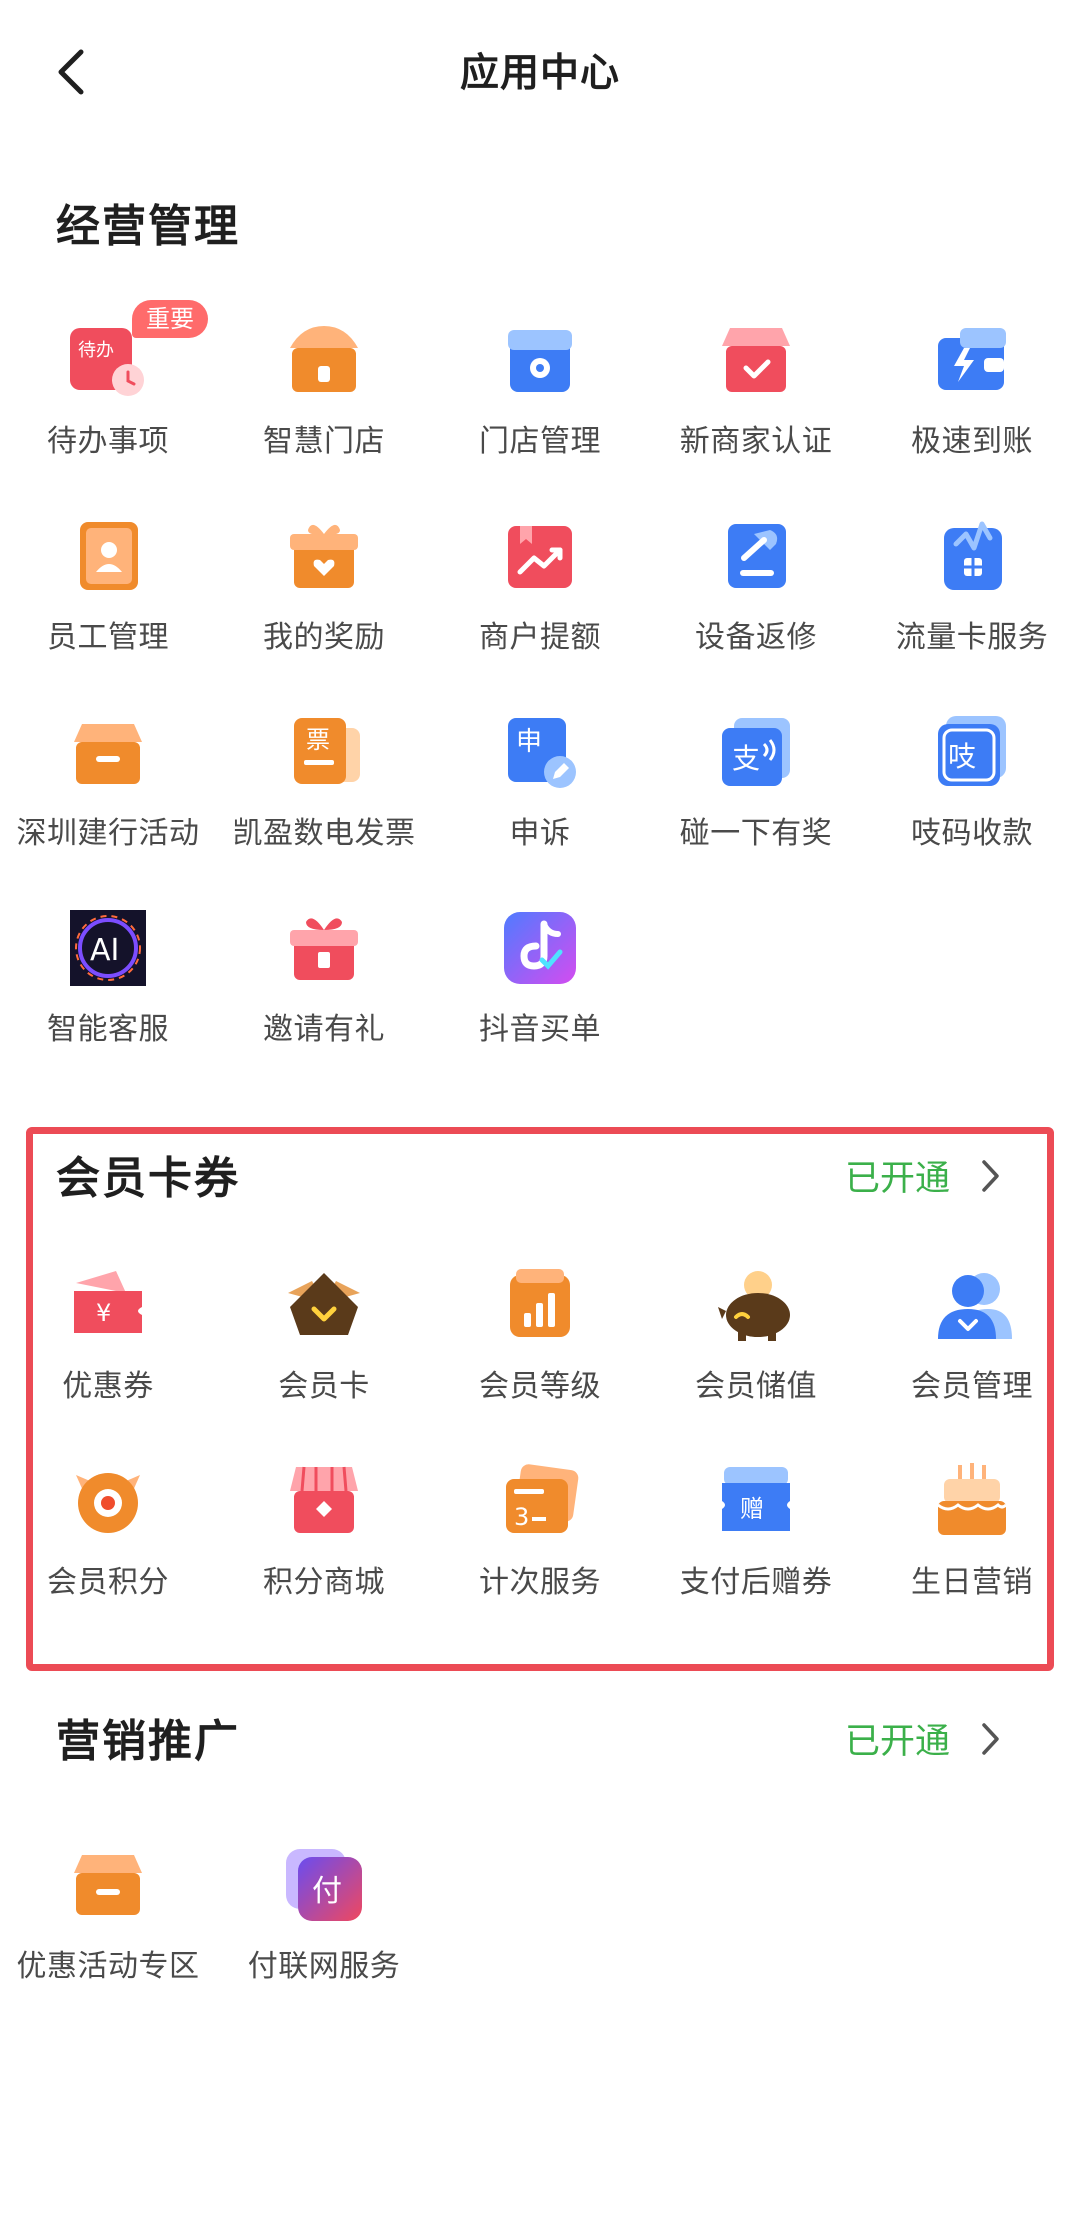  I want to click on marketing-opened-link: 已开通, so click(922, 1738).